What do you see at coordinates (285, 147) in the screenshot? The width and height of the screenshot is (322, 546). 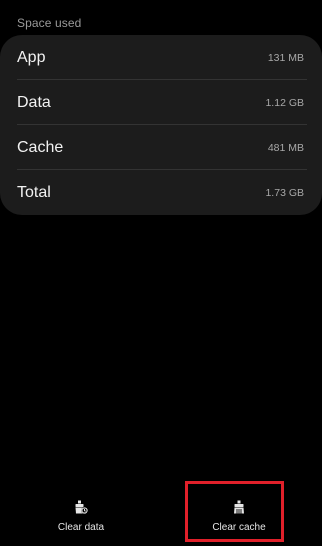 I see `storage-row-value: 481 MB` at bounding box center [285, 147].